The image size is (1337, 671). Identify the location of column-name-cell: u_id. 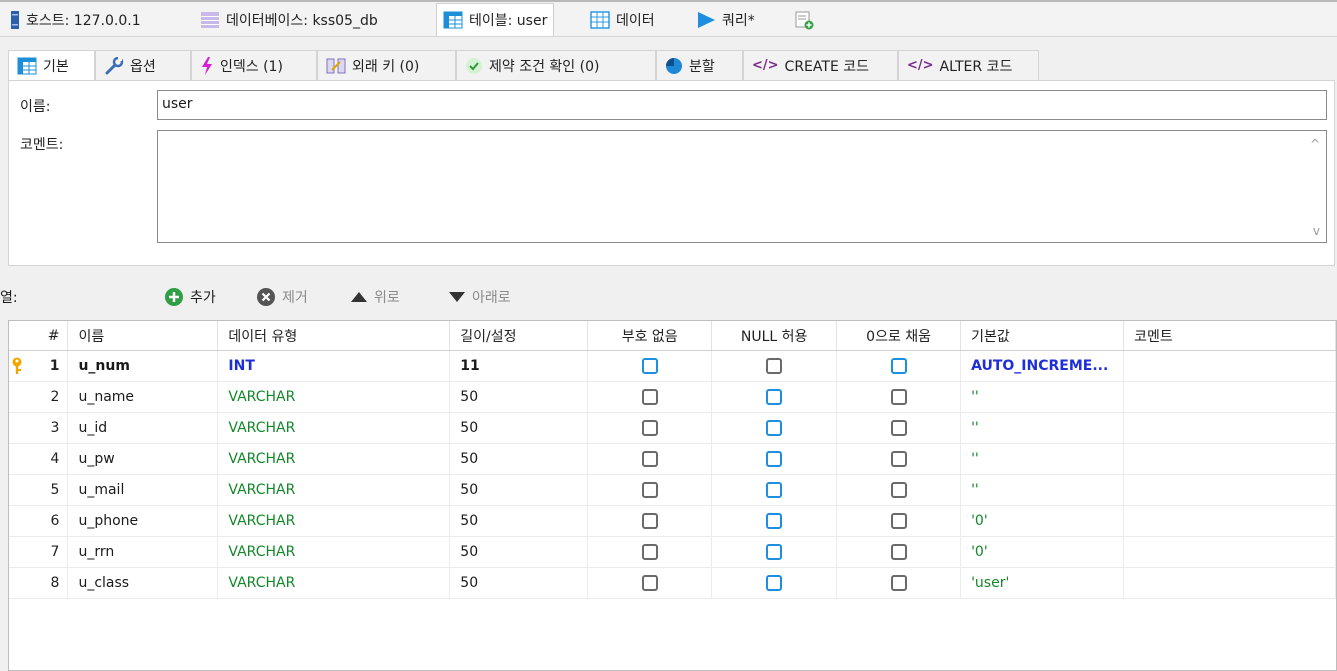
(143, 428).